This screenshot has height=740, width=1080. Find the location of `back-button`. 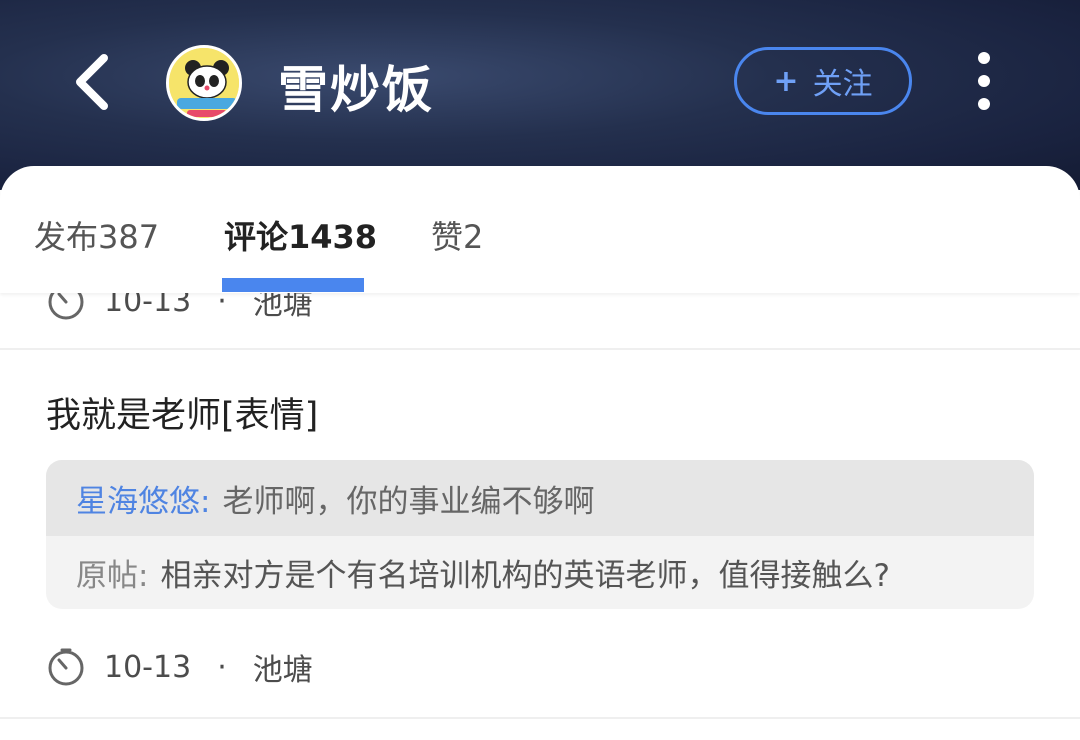

back-button is located at coordinates (92, 82).